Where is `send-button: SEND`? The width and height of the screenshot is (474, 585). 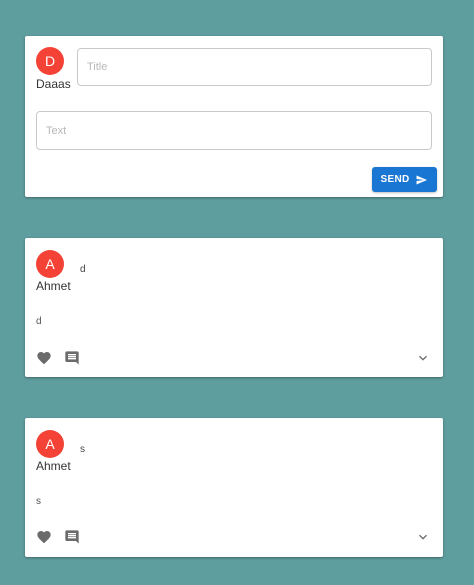 send-button: SEND is located at coordinates (404, 179).